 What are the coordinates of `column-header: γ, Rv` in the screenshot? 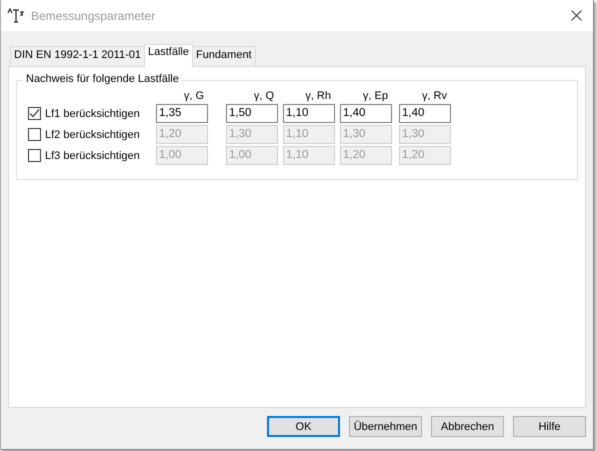 It's located at (434, 96).